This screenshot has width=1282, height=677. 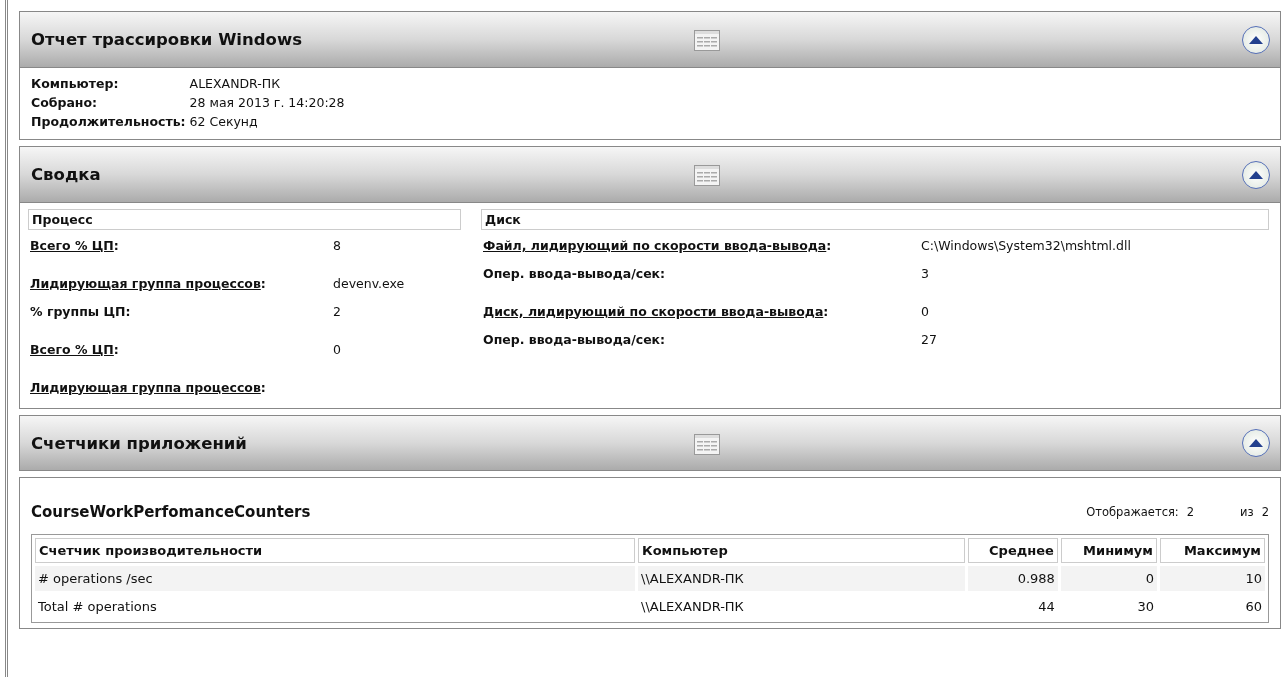 I want to click on metric-value: 2, so click(x=337, y=311).